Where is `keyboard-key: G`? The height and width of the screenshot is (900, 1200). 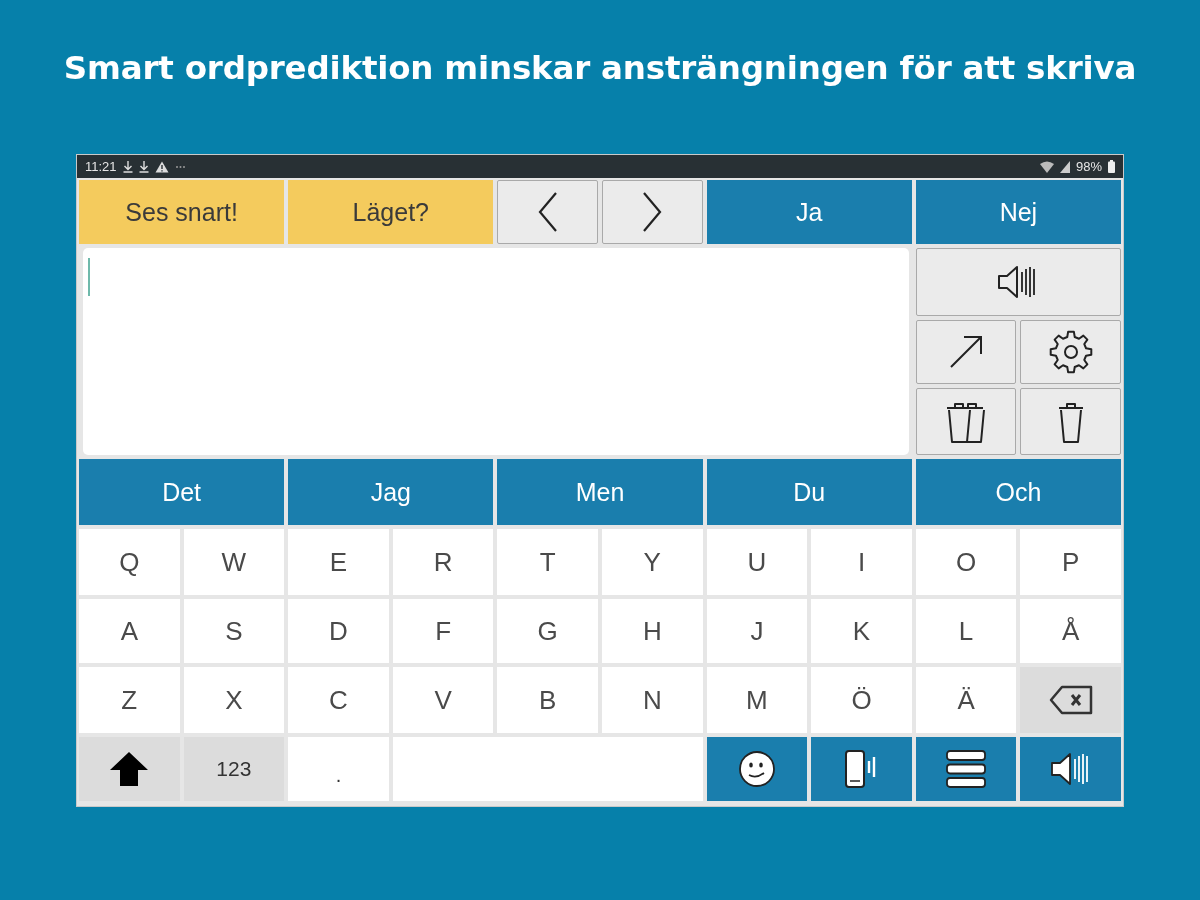
keyboard-key: G is located at coordinates (547, 631).